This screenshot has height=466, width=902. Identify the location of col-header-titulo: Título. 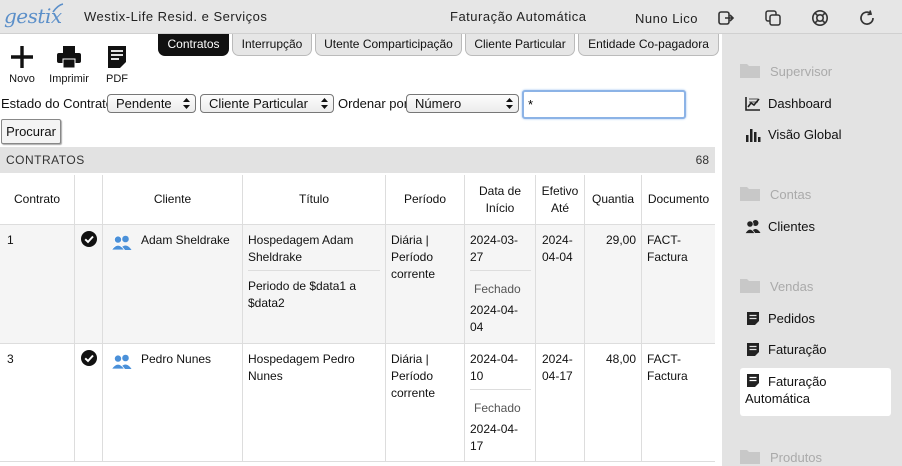
(314, 200).